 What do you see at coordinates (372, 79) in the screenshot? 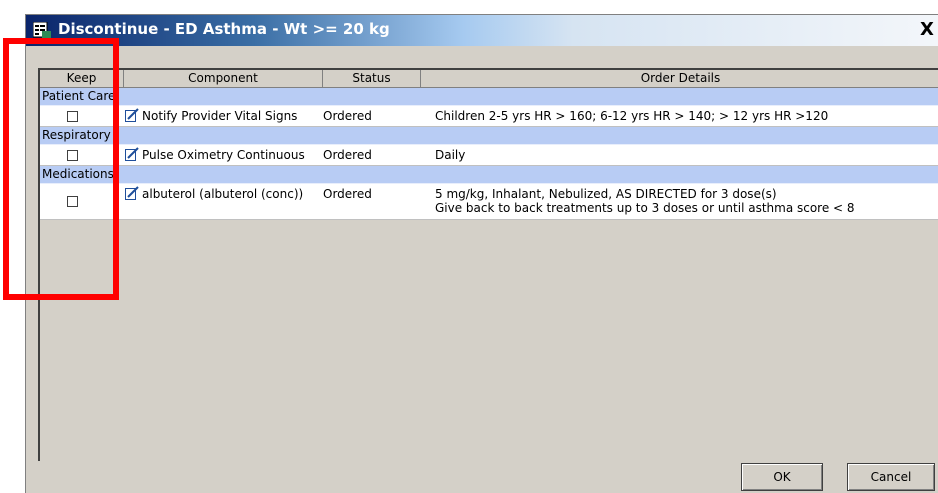
I see `column-header-status: Status` at bounding box center [372, 79].